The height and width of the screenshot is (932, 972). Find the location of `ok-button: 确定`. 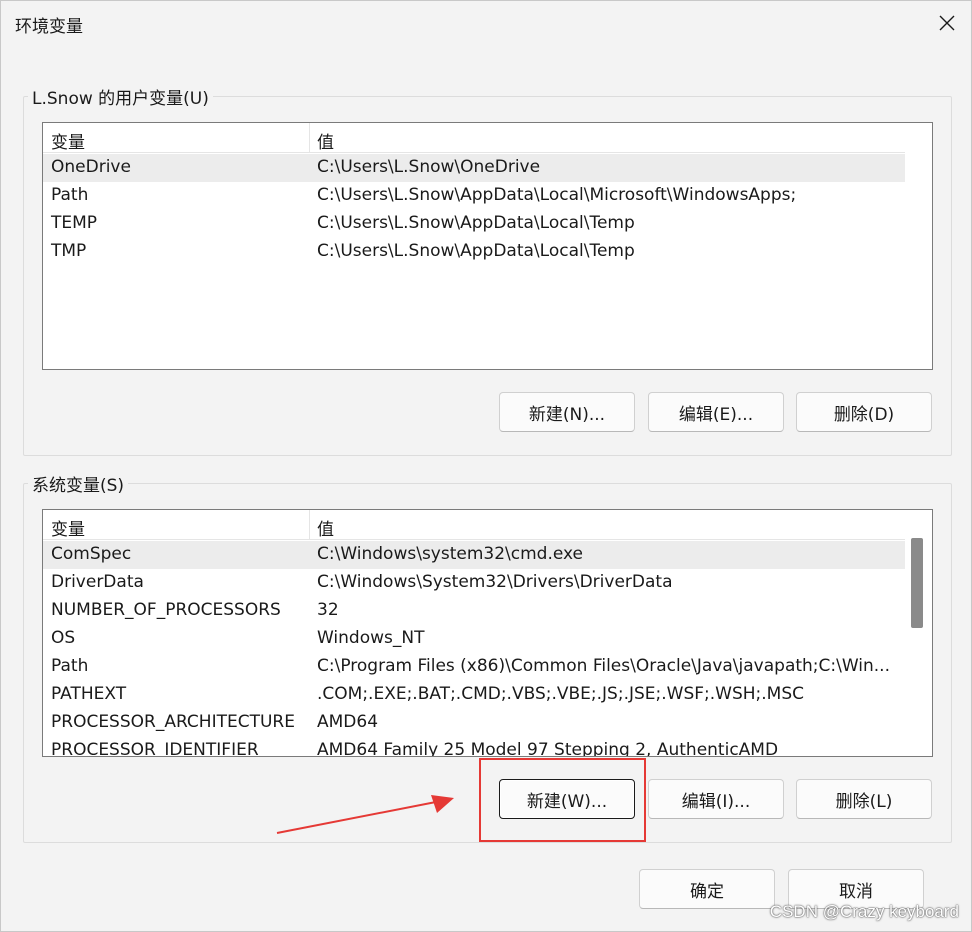

ok-button: 确定 is located at coordinates (707, 889).